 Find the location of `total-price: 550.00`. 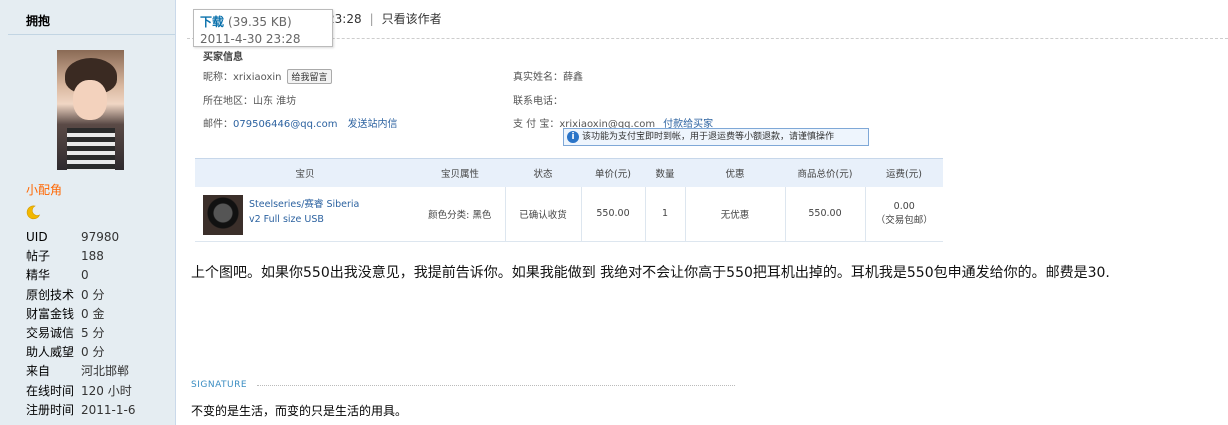

total-price: 550.00 is located at coordinates (825, 214).